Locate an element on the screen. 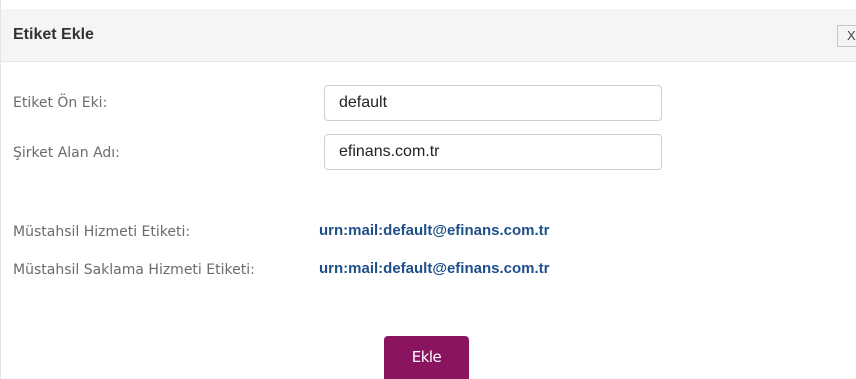 This screenshot has height=379, width=856. domain-input is located at coordinates (493, 152).